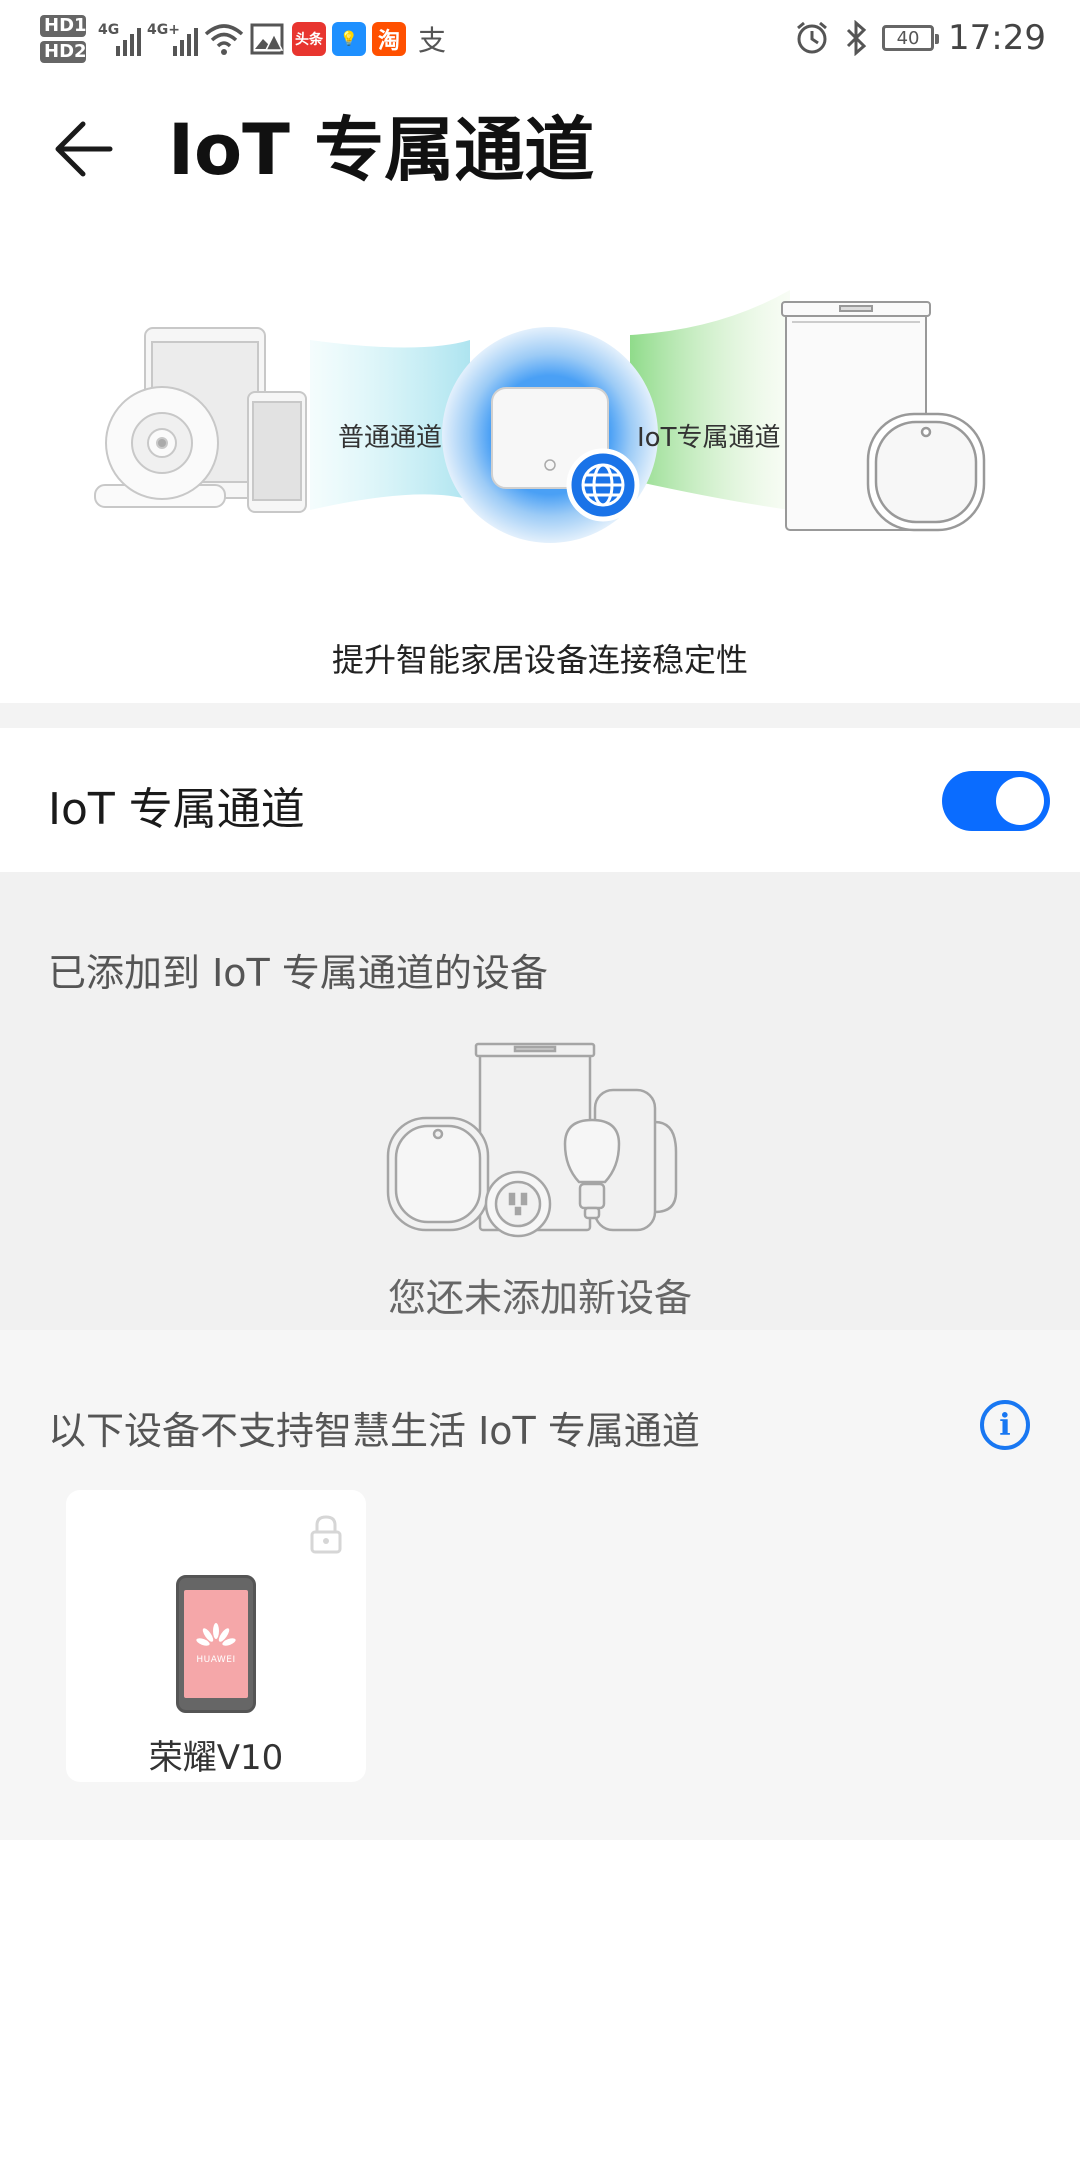 The height and width of the screenshot is (2160, 1080). I want to click on battery-indicator: 40, so click(911, 38).